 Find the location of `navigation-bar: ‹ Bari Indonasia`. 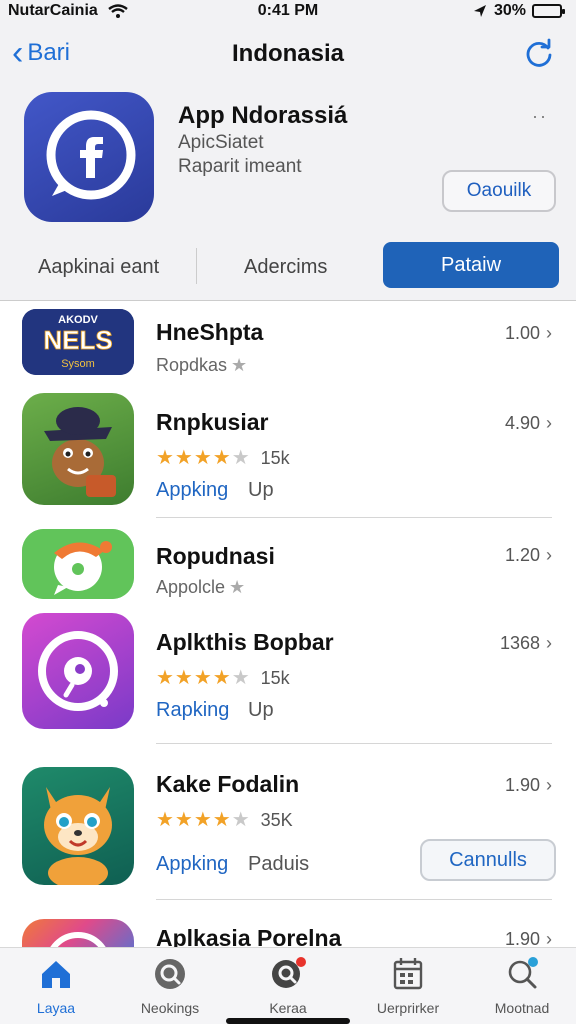

navigation-bar: ‹ Bari Indonasia is located at coordinates (288, 54).